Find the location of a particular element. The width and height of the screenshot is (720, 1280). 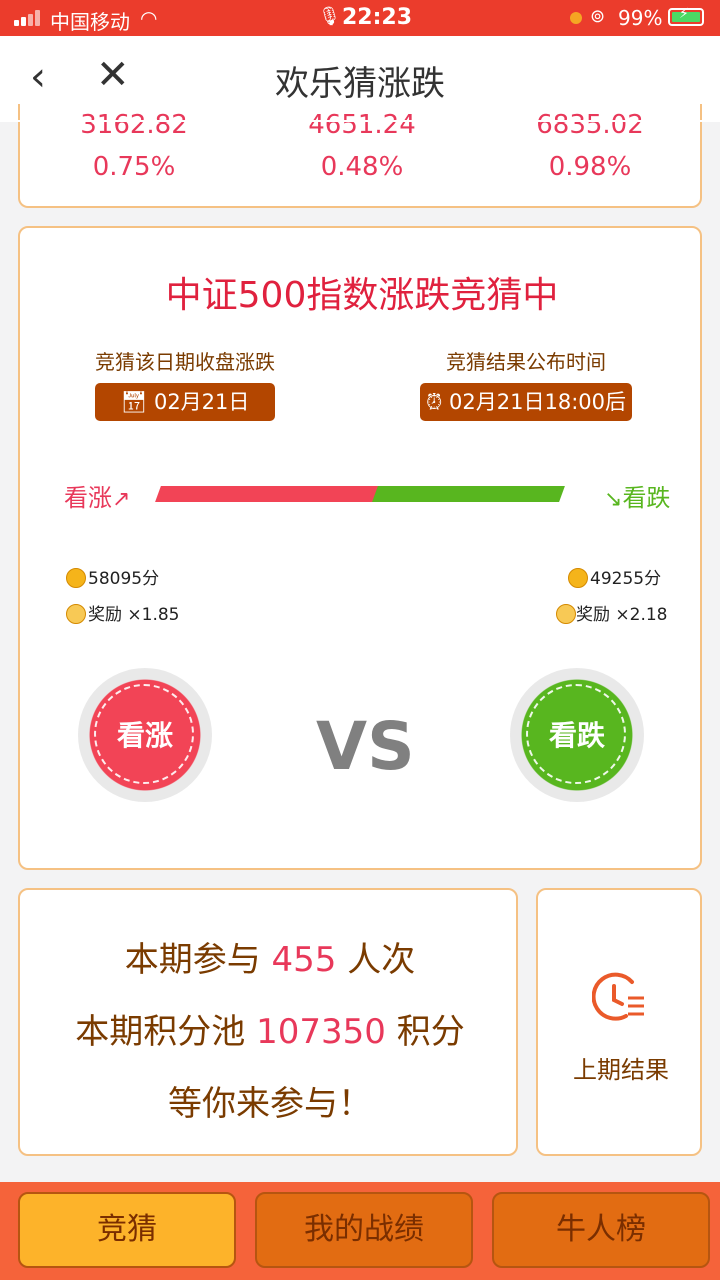

index-change-2: 0.48% is located at coordinates (362, 167).